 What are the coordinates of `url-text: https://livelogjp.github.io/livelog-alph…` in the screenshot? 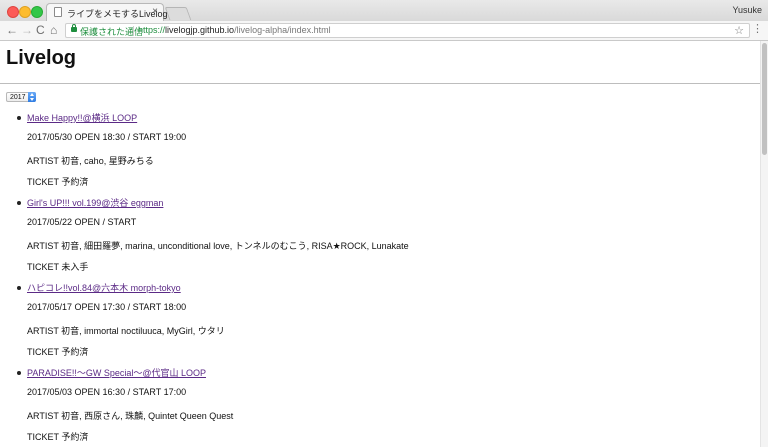 It's located at (234, 30).